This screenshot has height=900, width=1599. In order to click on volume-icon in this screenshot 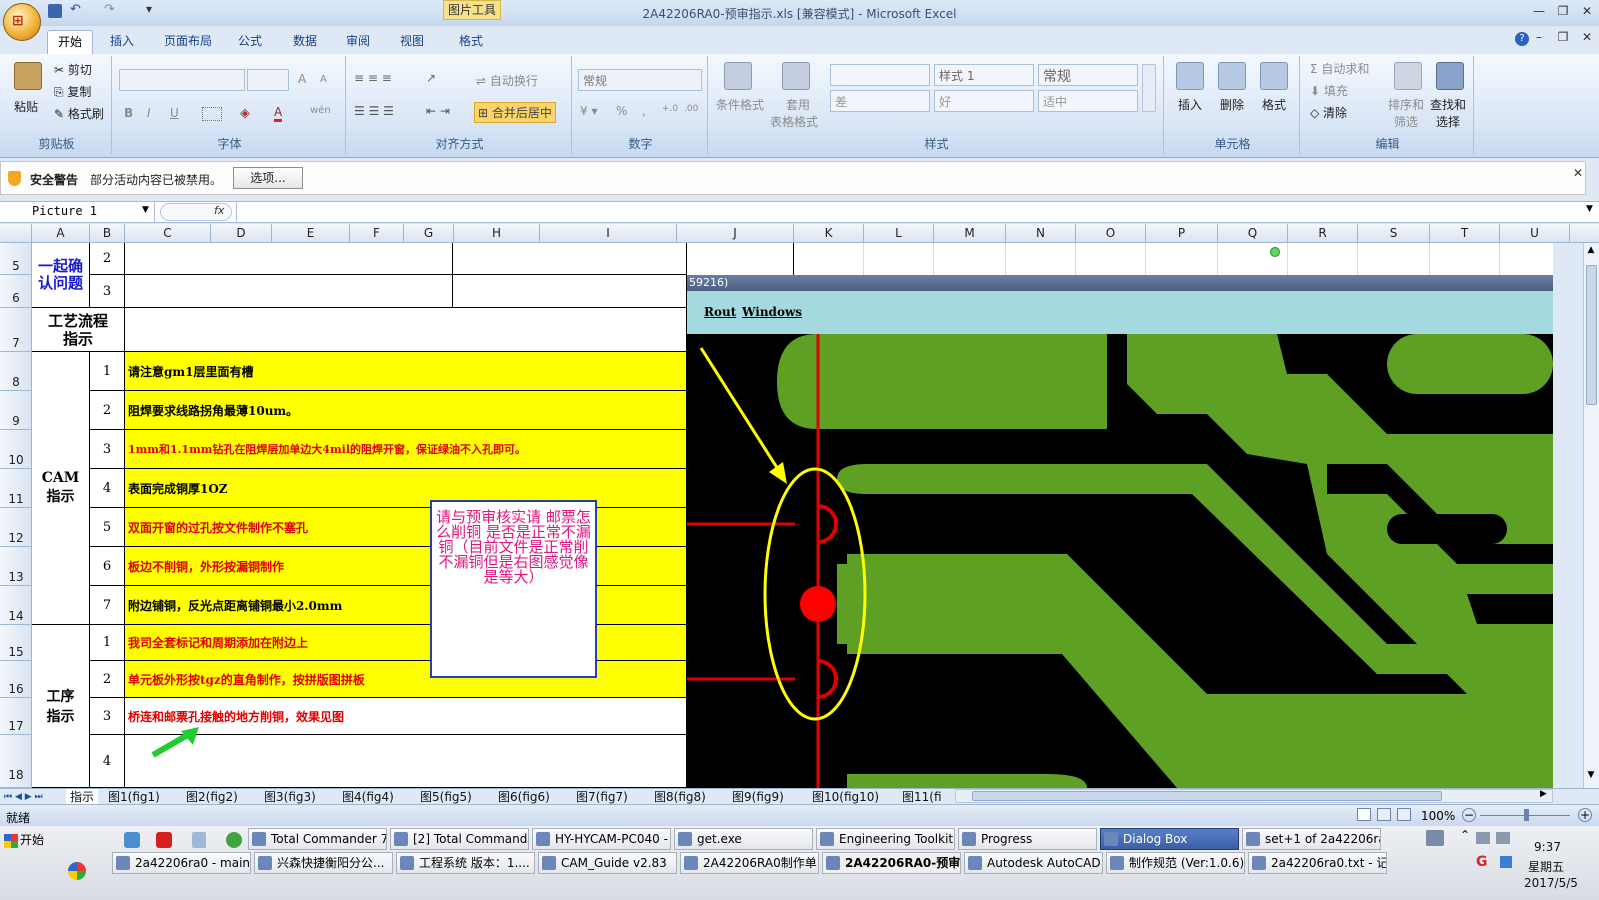, I will do `click(1503, 838)`.